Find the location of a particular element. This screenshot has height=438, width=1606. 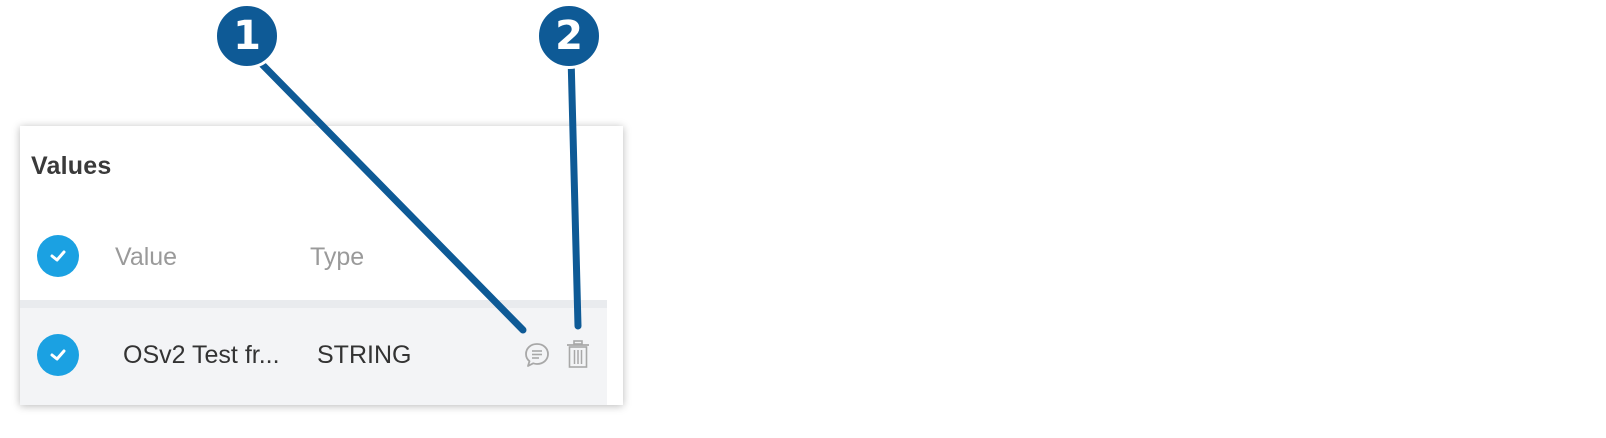

column-header-value: Value is located at coordinates (146, 257).